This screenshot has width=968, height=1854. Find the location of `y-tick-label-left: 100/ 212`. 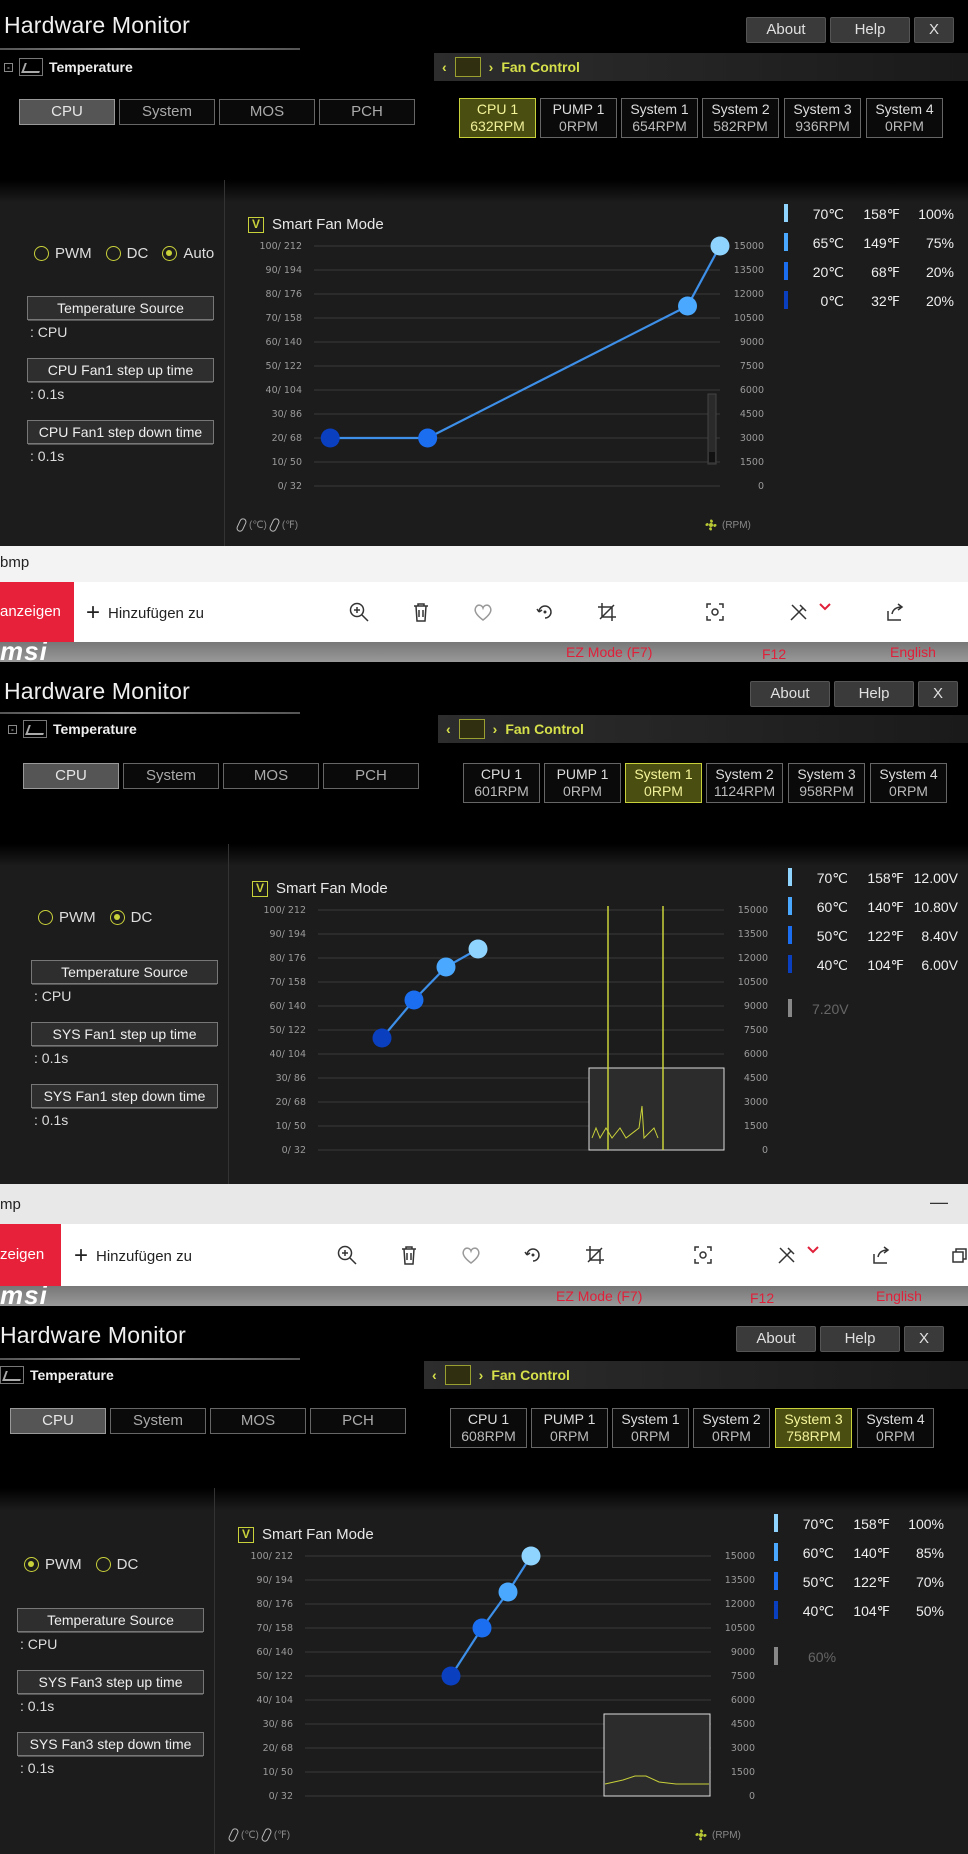

y-tick-label-left: 100/ 212 is located at coordinates (281, 246).